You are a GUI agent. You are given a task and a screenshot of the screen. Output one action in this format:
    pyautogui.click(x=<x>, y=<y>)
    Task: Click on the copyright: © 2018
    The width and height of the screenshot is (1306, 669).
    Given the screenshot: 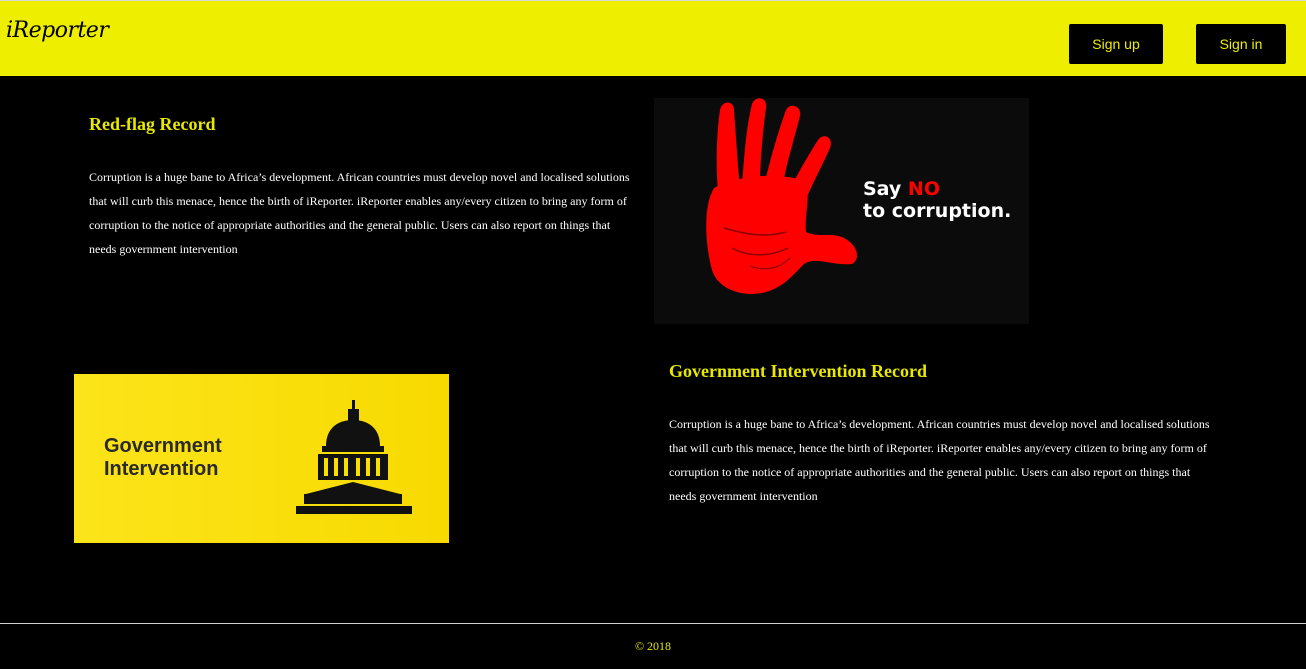 What is the action you would take?
    pyautogui.click(x=653, y=646)
    